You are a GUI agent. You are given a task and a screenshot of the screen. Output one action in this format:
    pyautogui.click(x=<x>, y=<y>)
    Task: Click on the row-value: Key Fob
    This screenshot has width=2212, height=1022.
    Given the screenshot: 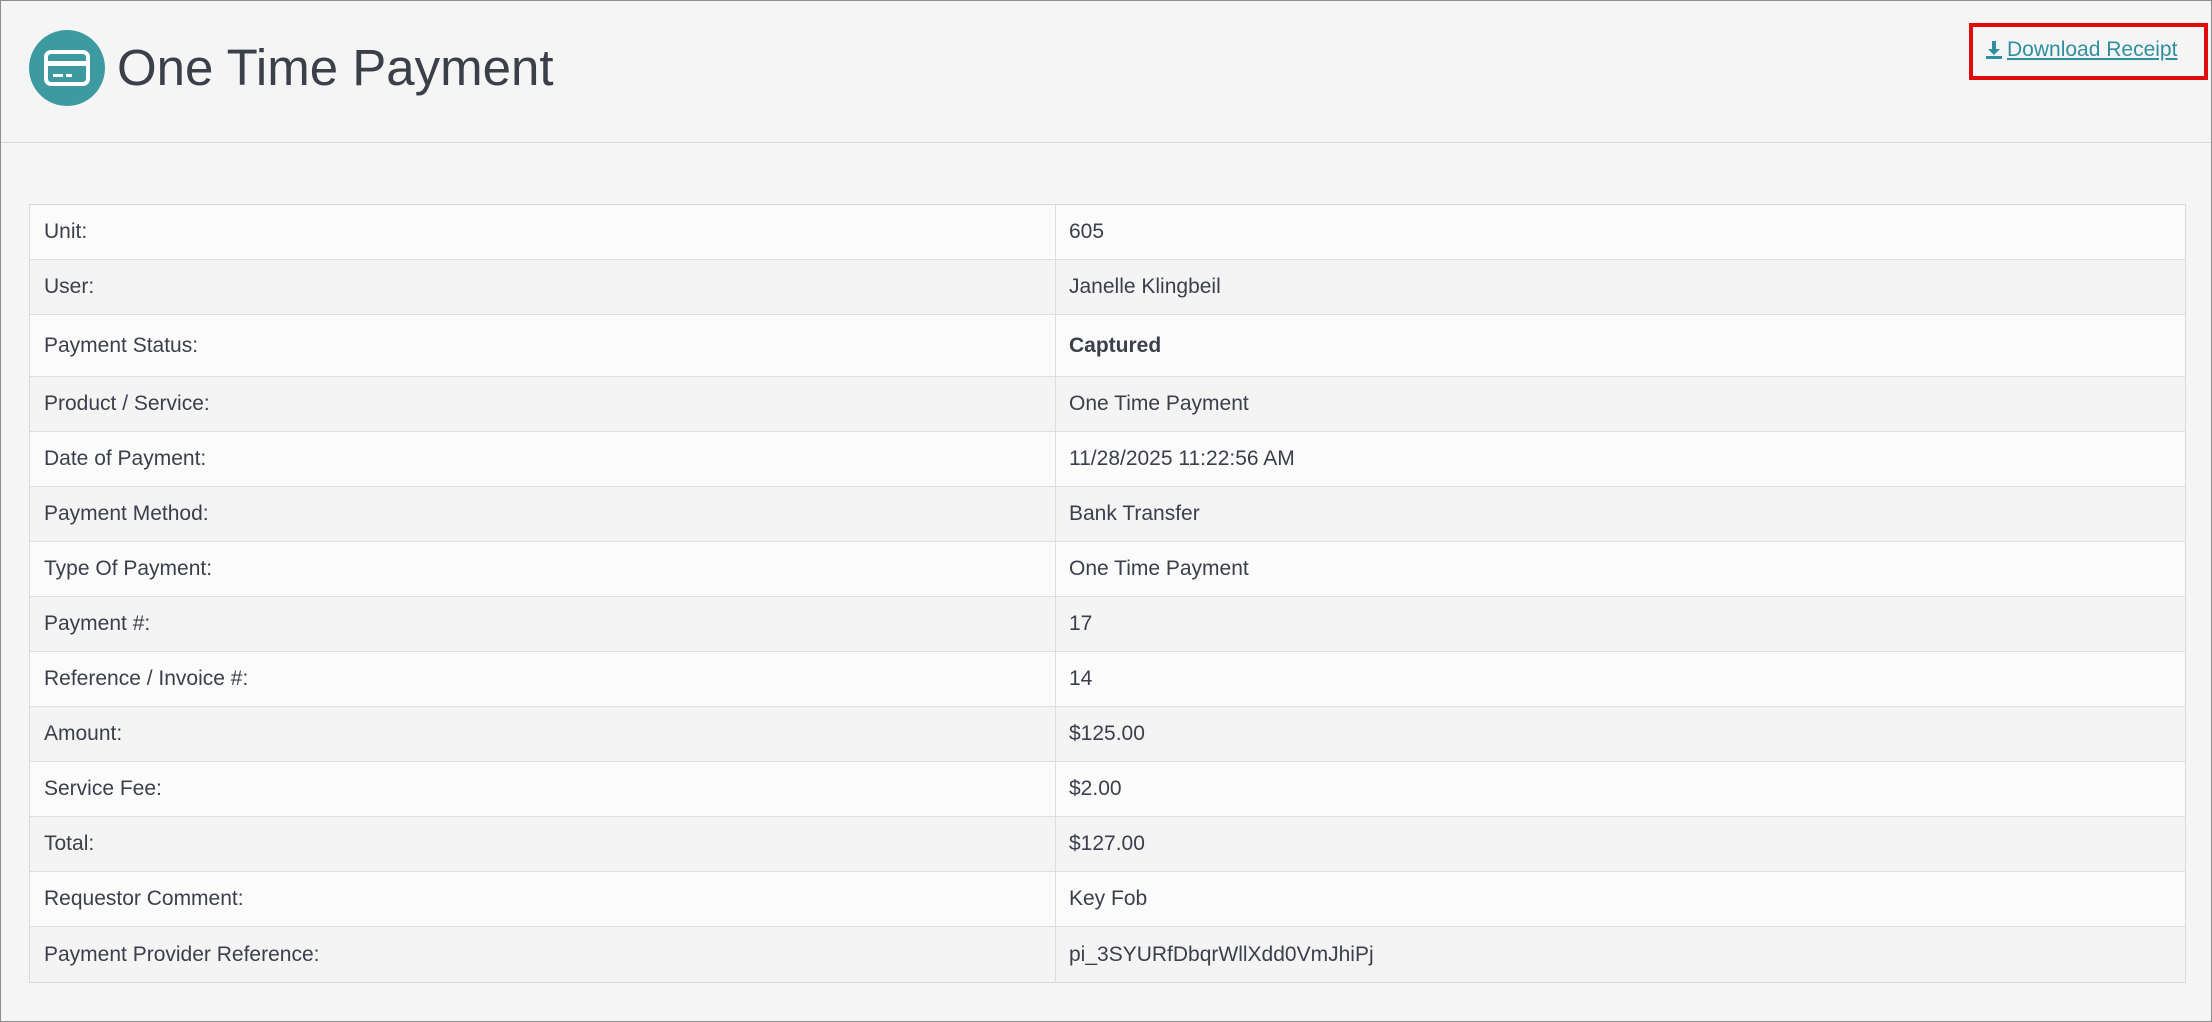 What is the action you would take?
    pyautogui.click(x=1108, y=898)
    